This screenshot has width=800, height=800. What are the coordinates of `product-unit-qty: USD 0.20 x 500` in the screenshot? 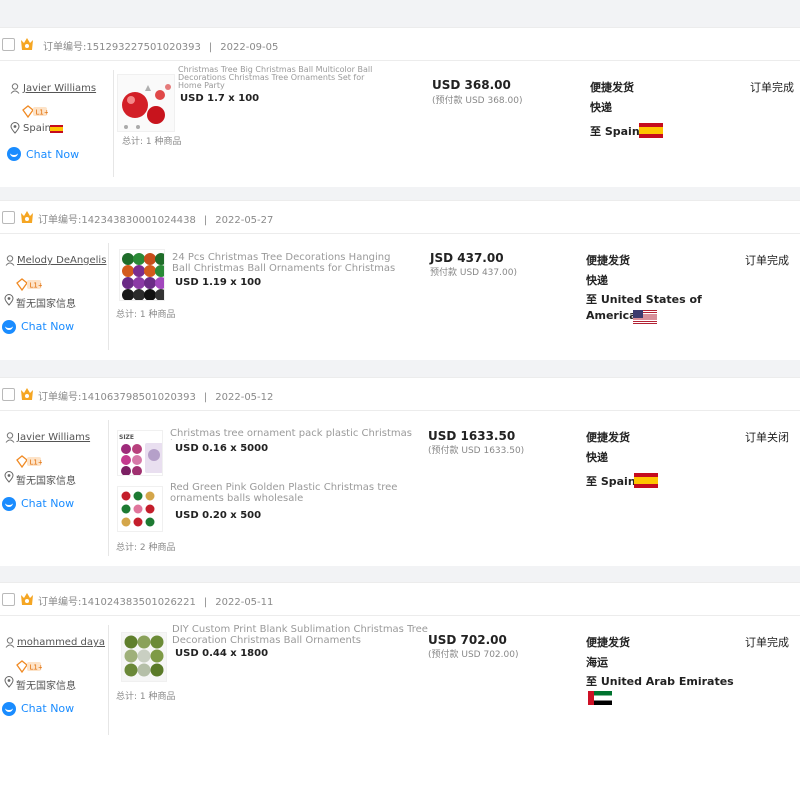 It's located at (218, 515).